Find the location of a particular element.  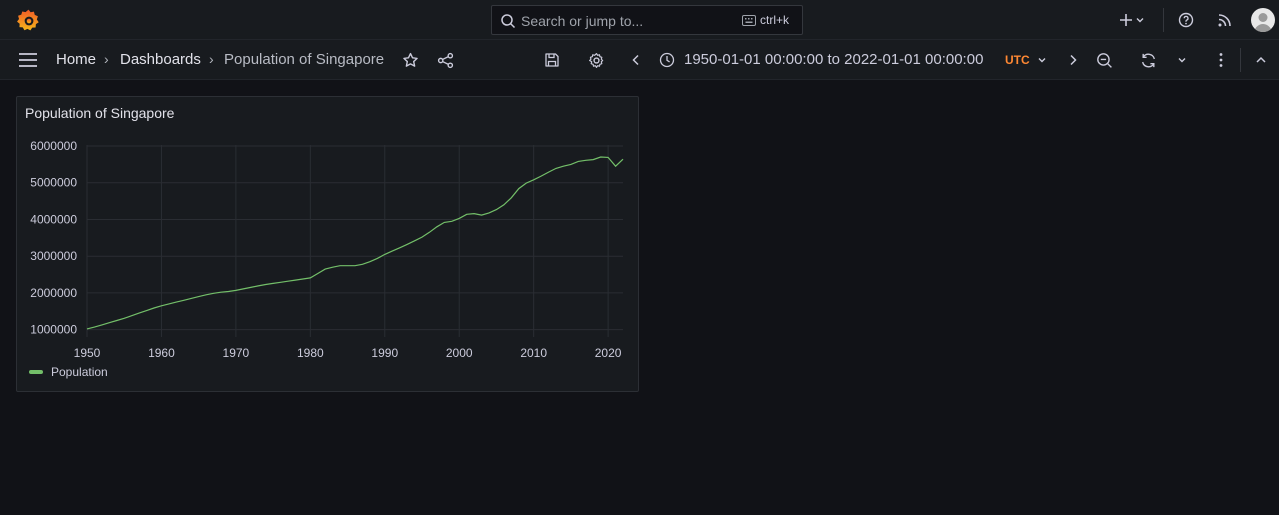

x-tick-label: 2000 is located at coordinates (459, 353).